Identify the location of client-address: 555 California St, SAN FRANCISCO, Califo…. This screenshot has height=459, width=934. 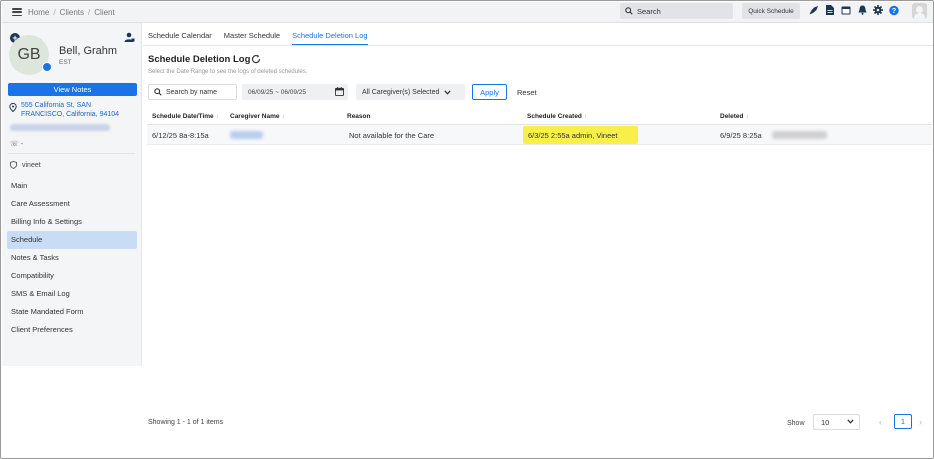
(78, 110).